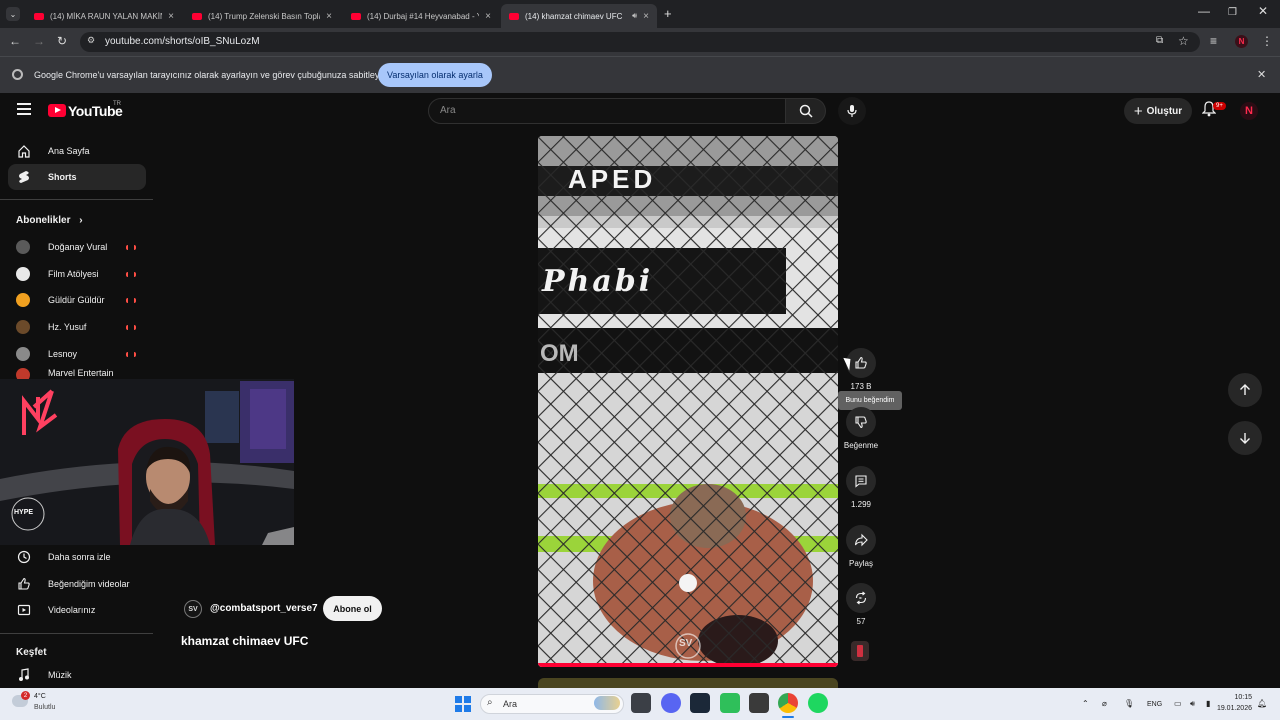 This screenshot has height=720, width=1280. I want to click on active-app-indicator, so click(788, 717).